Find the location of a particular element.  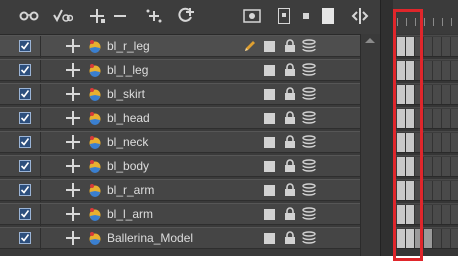

layer-name: bl_neck is located at coordinates (127, 142).